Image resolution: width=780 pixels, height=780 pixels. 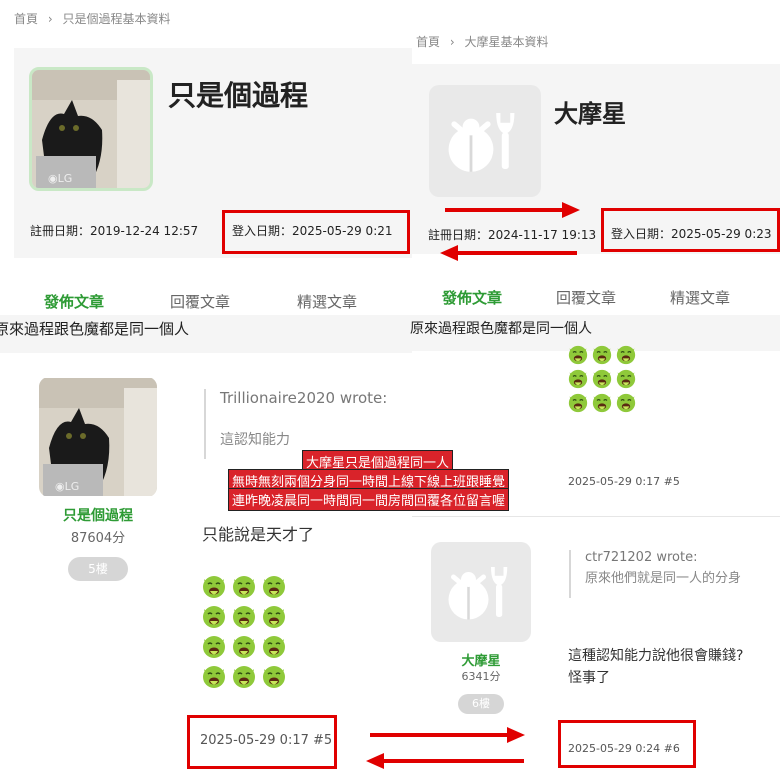 I want to click on post-timestamp: 2025-05-29 0:24 #6, so click(x=624, y=748).